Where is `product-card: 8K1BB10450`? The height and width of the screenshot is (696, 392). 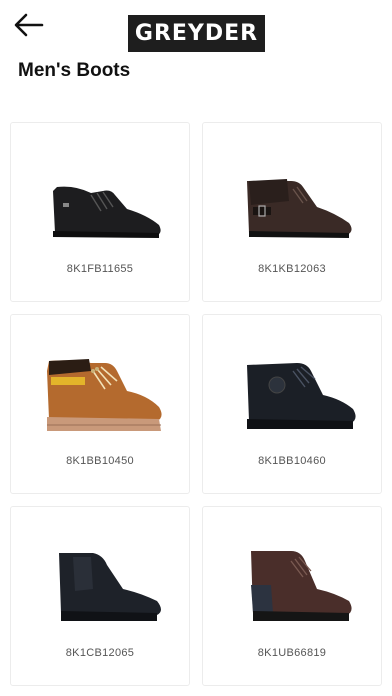
product-card: 8K1BB10450 is located at coordinates (100, 404).